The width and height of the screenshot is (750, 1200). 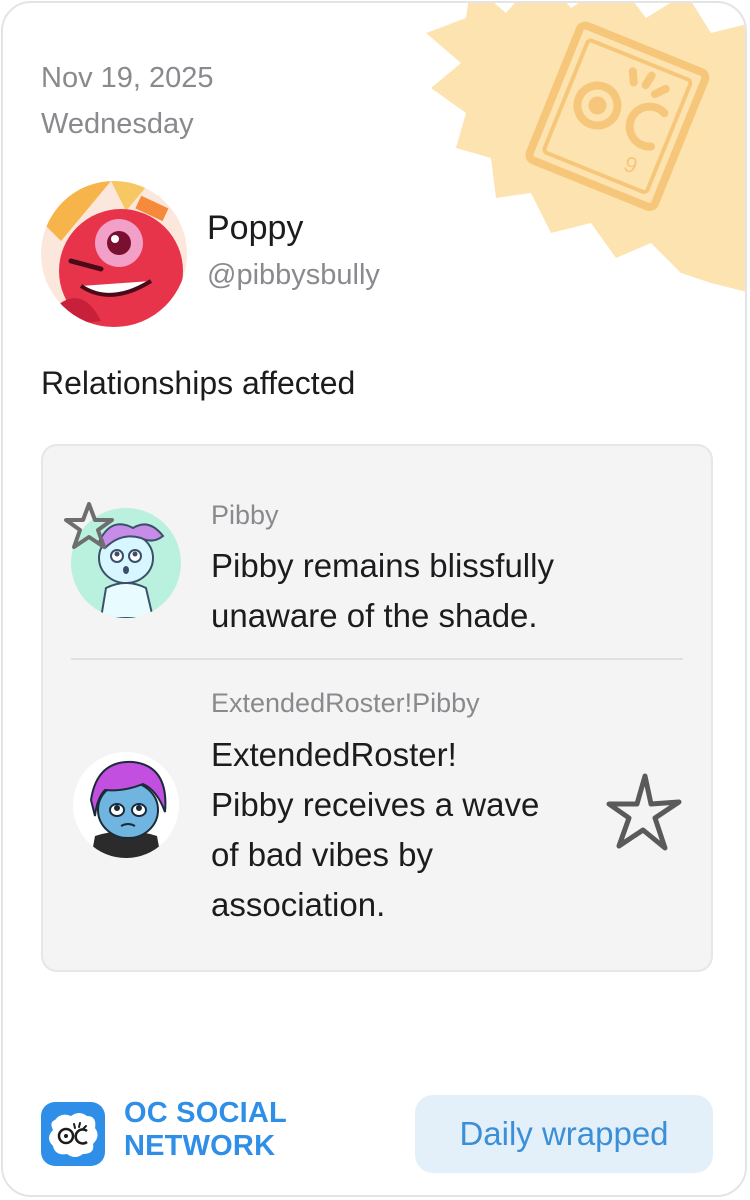 I want to click on relationship-text-line: Pibby receives a wave, so click(x=375, y=804).